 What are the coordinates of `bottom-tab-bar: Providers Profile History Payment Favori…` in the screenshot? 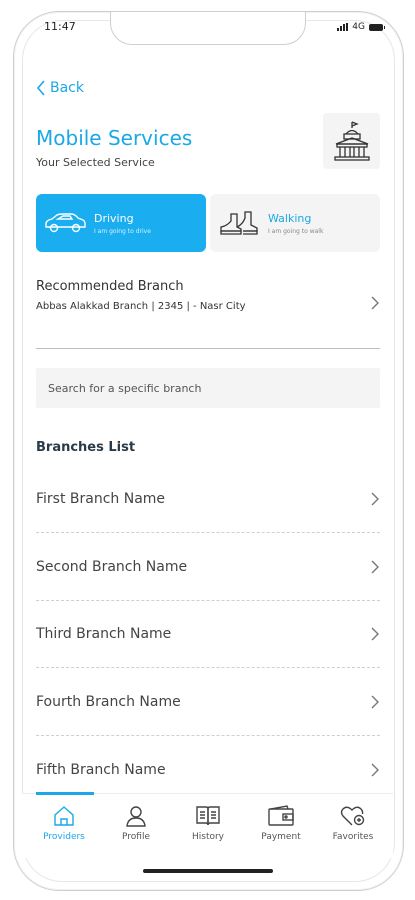 It's located at (207, 825).